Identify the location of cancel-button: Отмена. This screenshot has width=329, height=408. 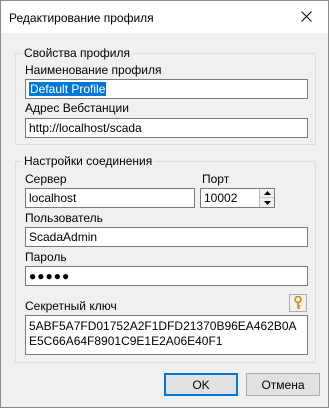
(283, 384).